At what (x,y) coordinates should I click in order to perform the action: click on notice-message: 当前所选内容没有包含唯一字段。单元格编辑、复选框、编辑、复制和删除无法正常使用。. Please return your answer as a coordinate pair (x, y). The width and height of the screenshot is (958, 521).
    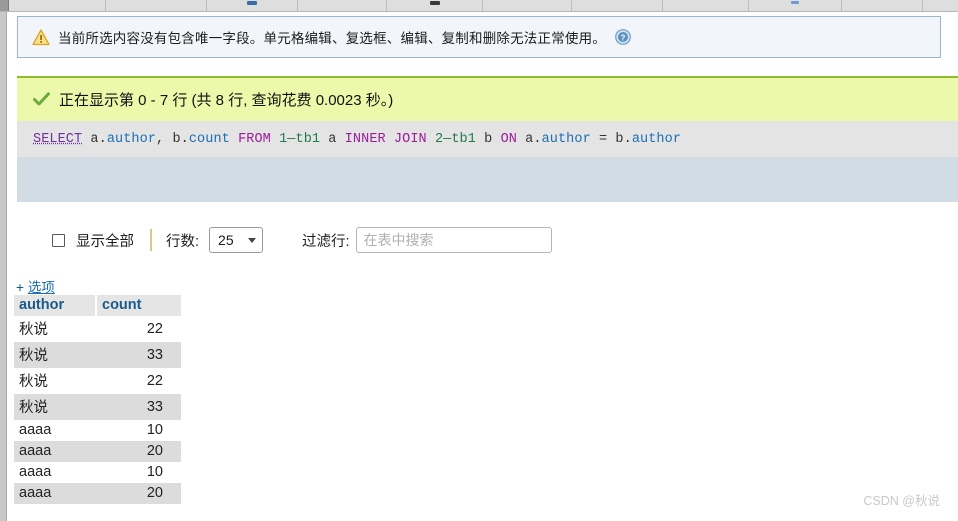
    Looking at the image, I should click on (332, 38).